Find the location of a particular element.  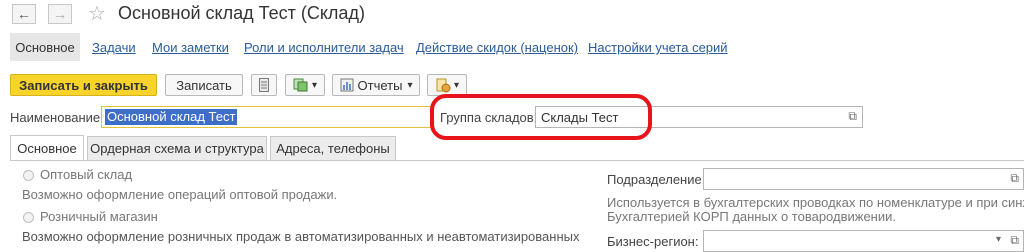

document-list-icon is located at coordinates (264, 85).